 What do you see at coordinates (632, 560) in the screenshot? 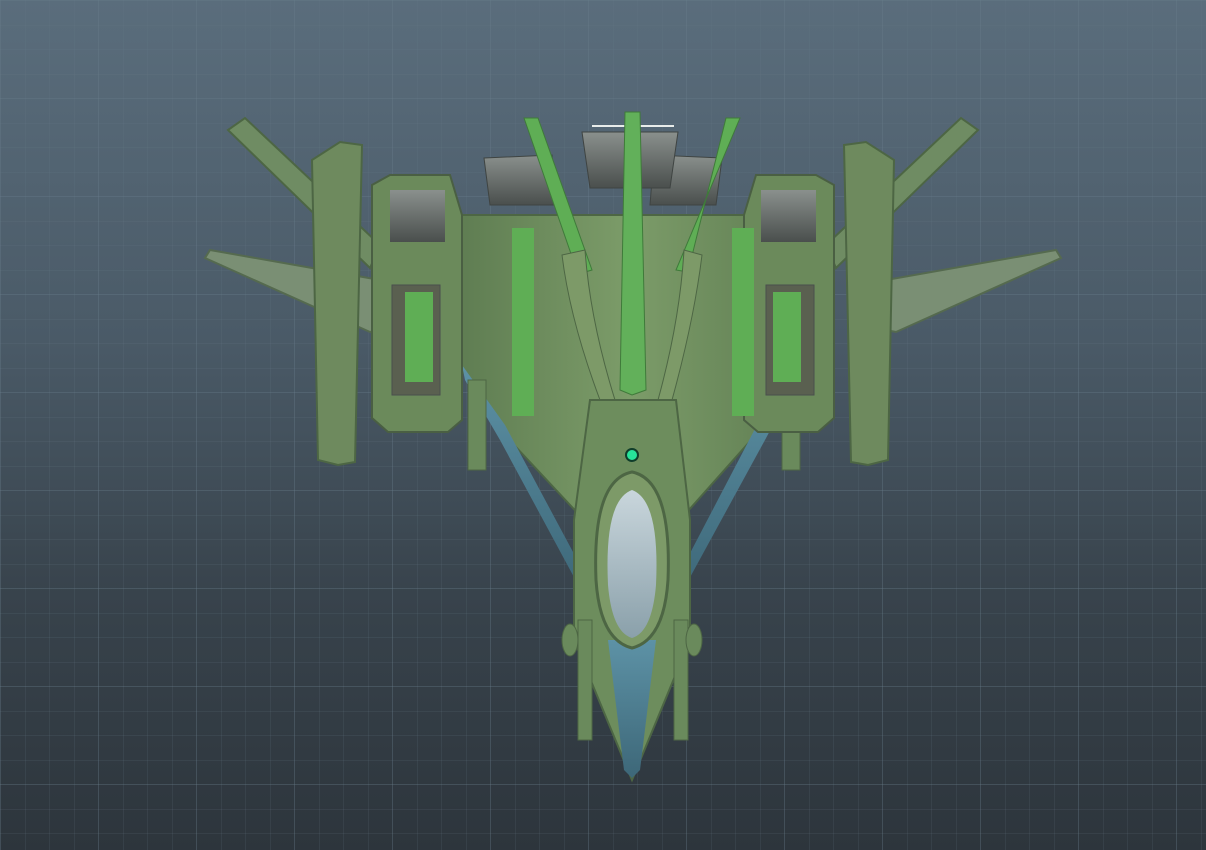
I see `cockpit-canopy` at bounding box center [632, 560].